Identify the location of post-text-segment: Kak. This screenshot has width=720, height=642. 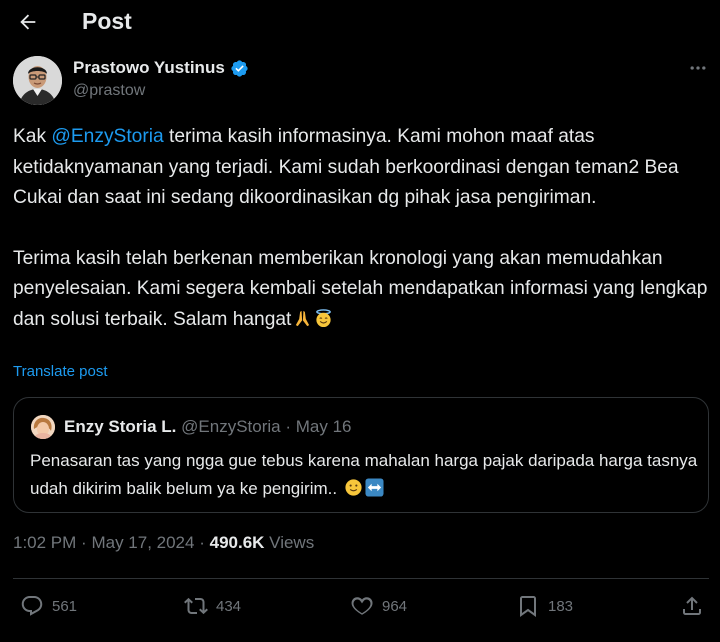
(32, 136).